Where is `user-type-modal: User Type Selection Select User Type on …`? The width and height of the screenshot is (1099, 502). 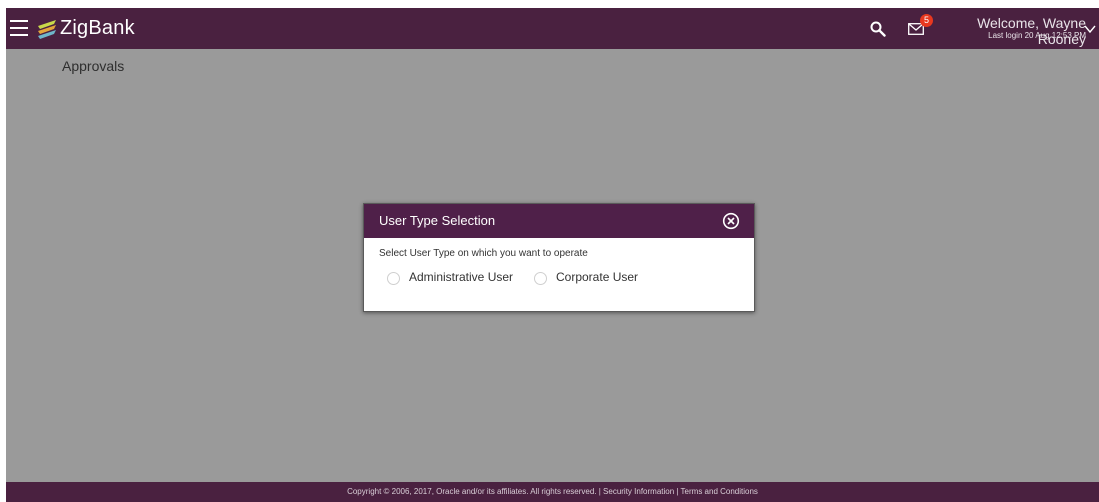 user-type-modal: User Type Selection Select User Type on … is located at coordinates (559, 257).